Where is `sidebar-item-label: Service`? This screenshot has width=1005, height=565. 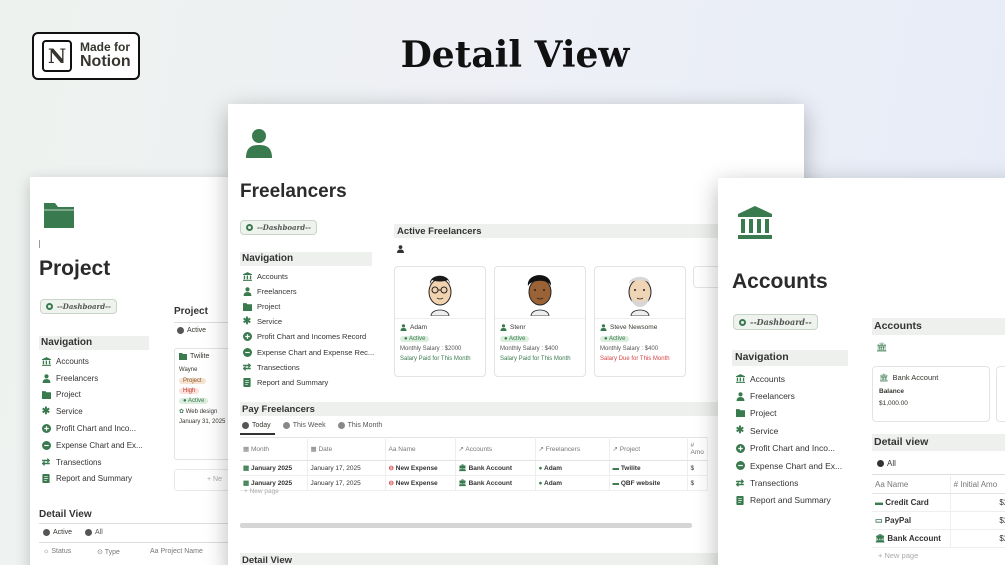 sidebar-item-label: Service is located at coordinates (270, 322).